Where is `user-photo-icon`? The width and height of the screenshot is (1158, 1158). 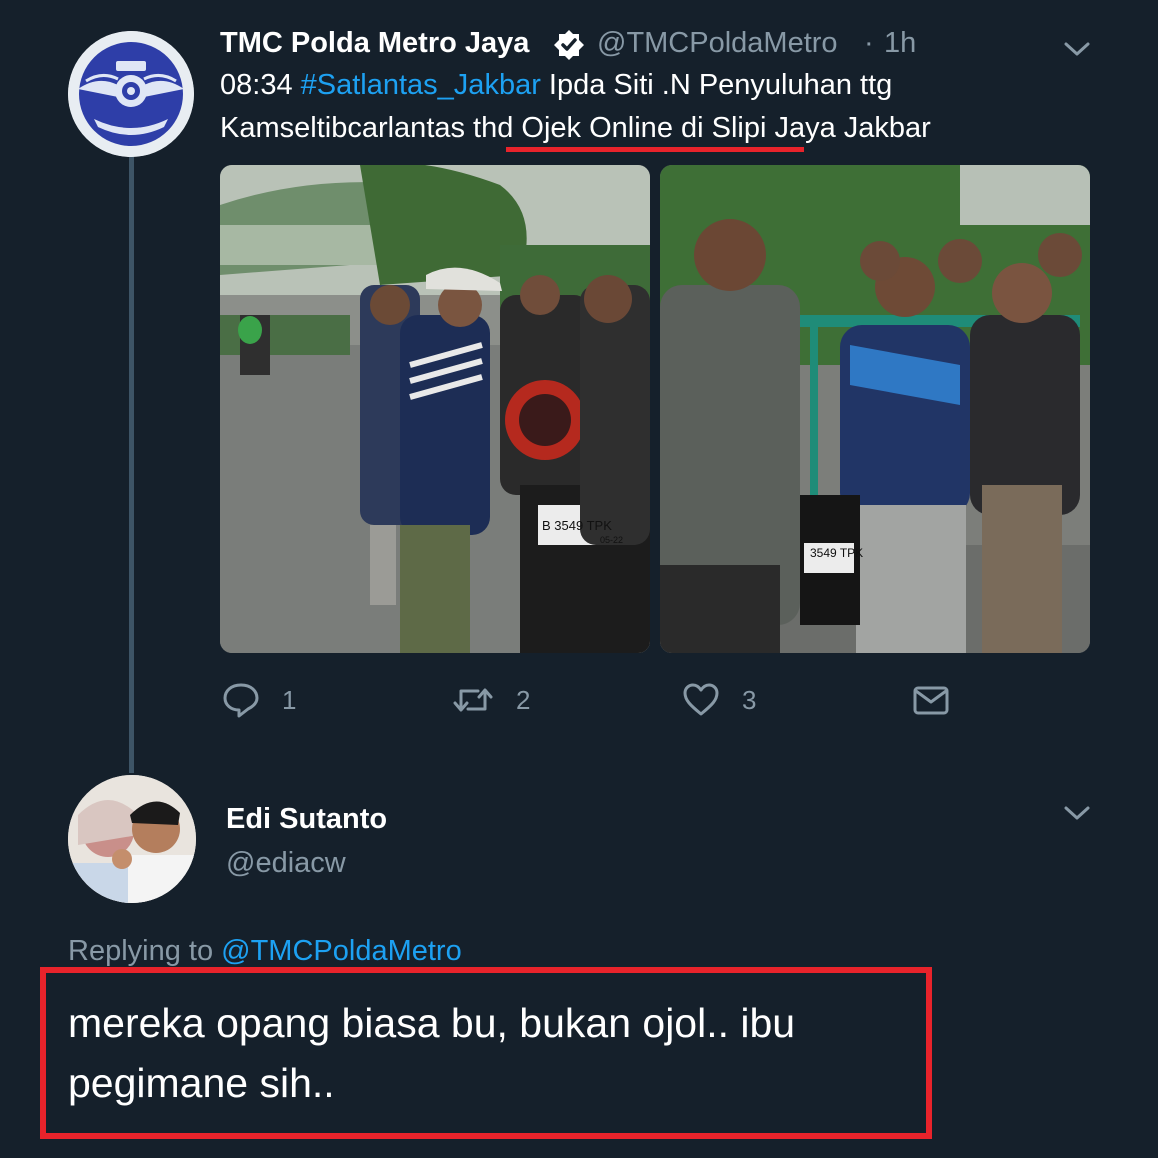 user-photo-icon is located at coordinates (132, 839).